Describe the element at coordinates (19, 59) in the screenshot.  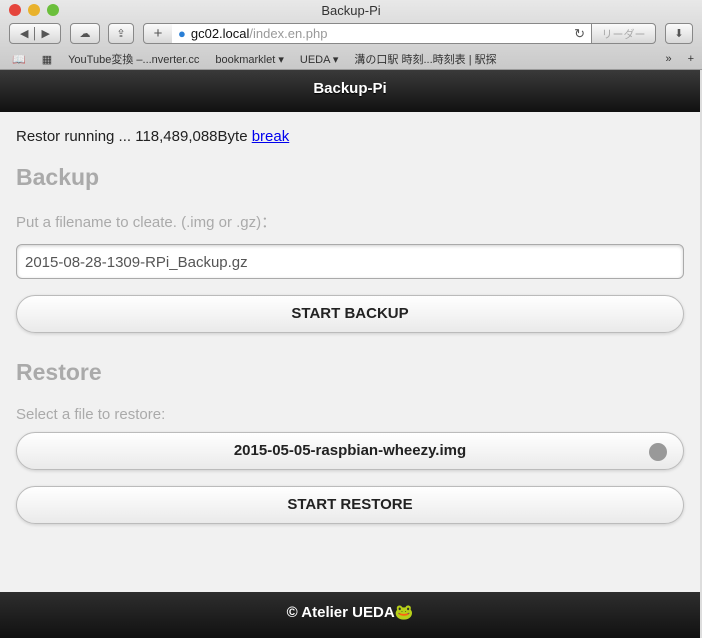
I see `reading-list-icon: 📖` at that location.